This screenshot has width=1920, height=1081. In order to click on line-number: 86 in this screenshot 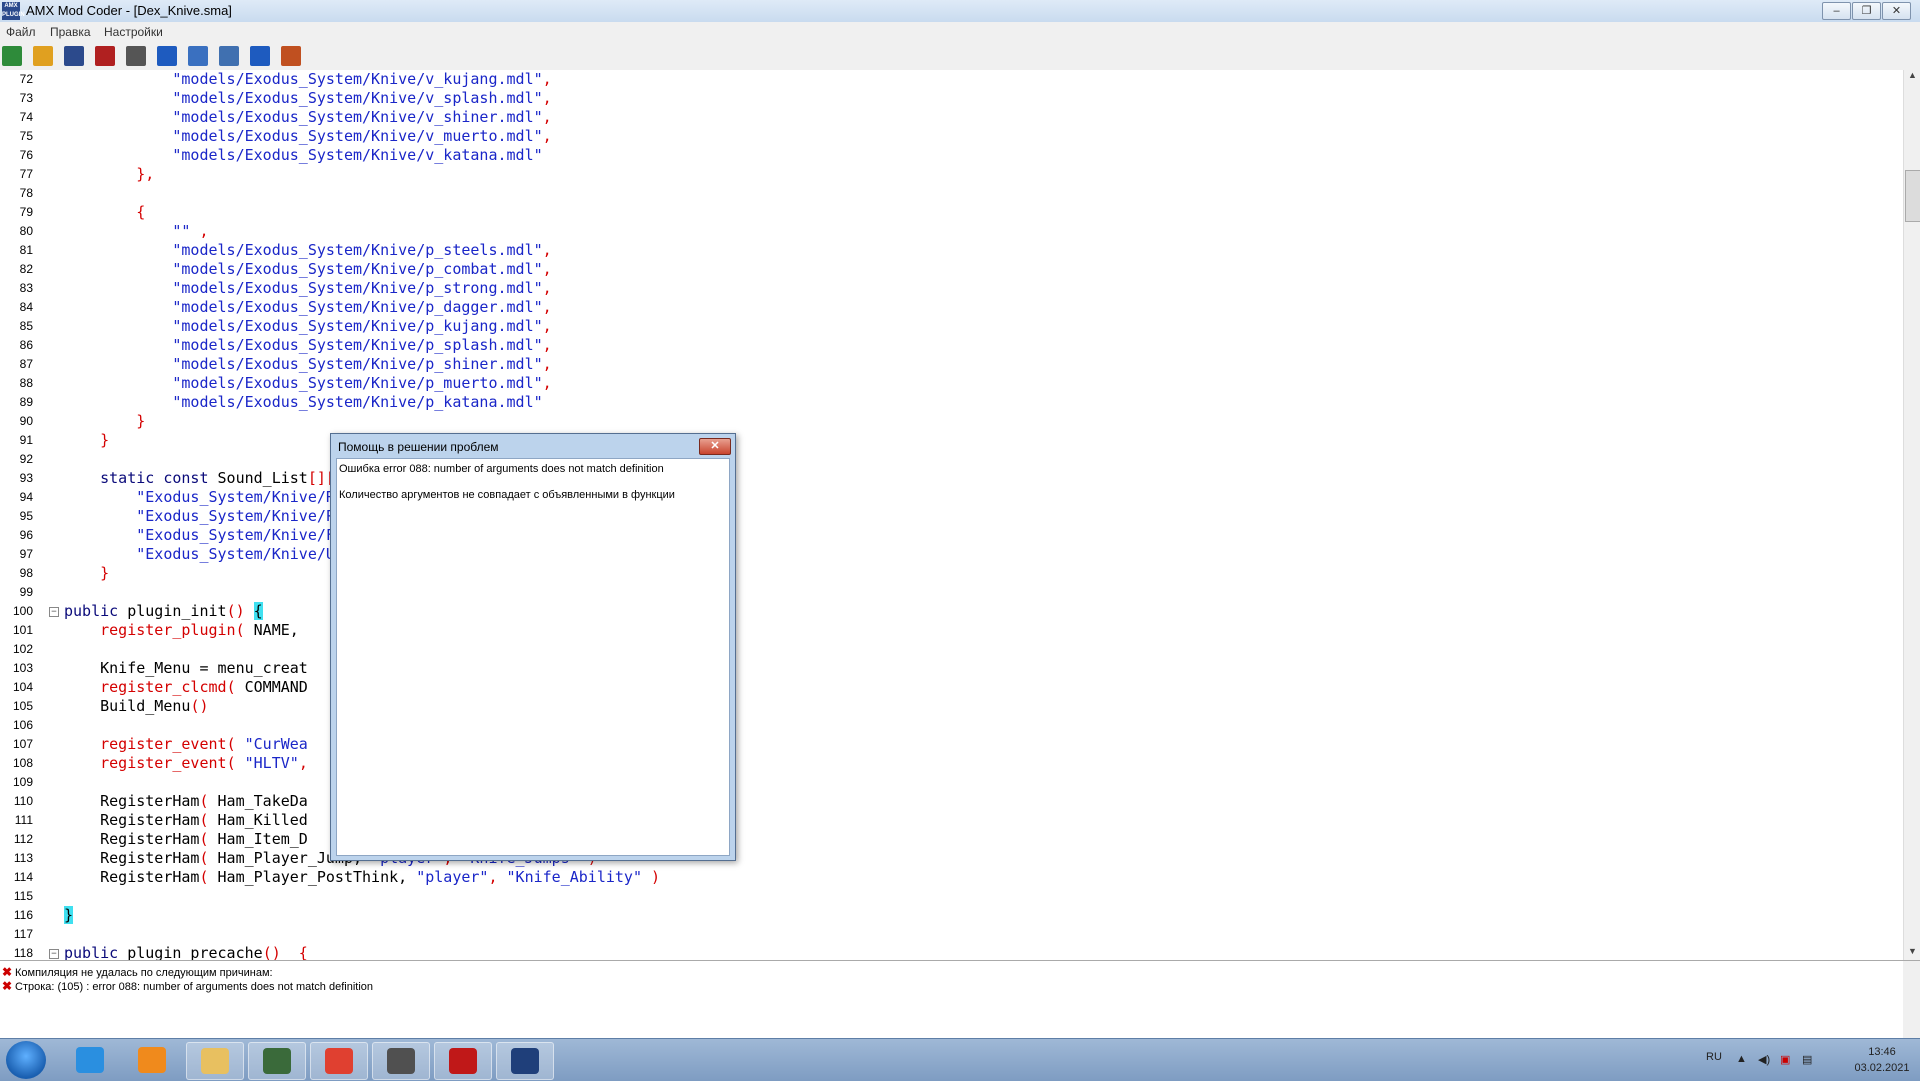, I will do `click(26, 345)`.